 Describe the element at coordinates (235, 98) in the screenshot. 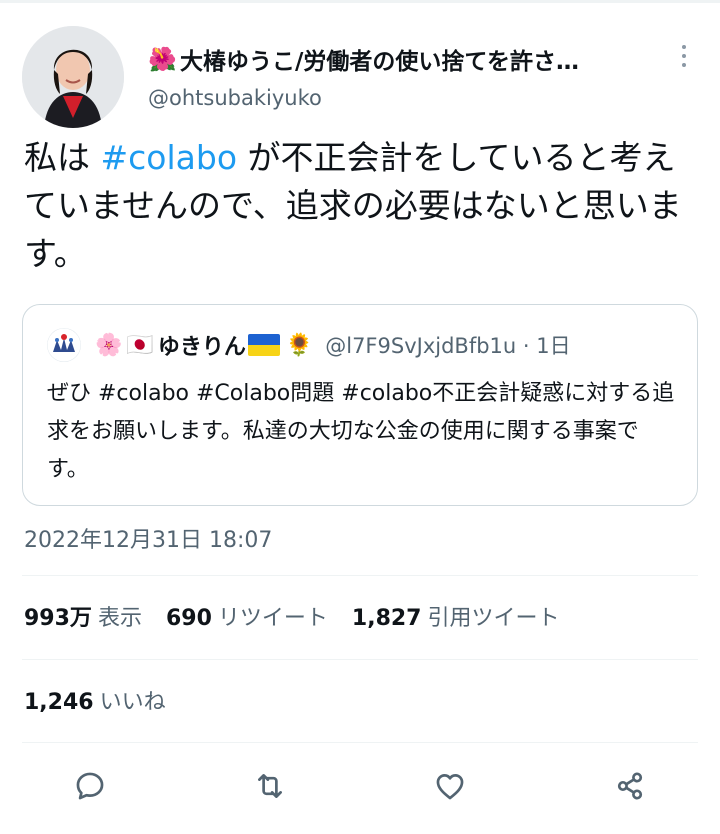

I see `author-handle: @ohtsubakiyuko` at that location.